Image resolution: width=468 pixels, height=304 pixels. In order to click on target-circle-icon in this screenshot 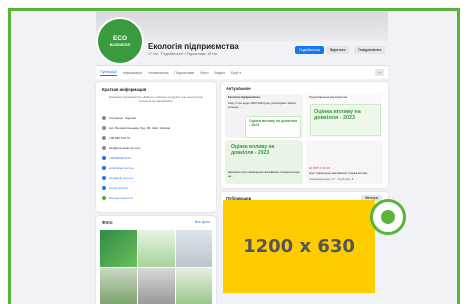, I will do `click(388, 217)`.